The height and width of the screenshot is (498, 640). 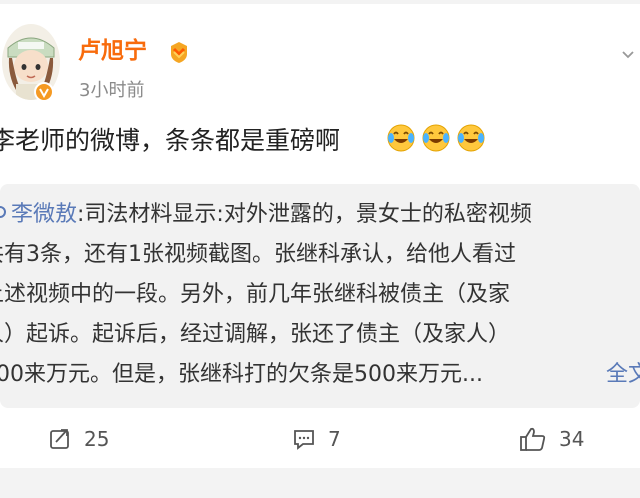 I want to click on post-time: 3小时前, so click(x=112, y=90).